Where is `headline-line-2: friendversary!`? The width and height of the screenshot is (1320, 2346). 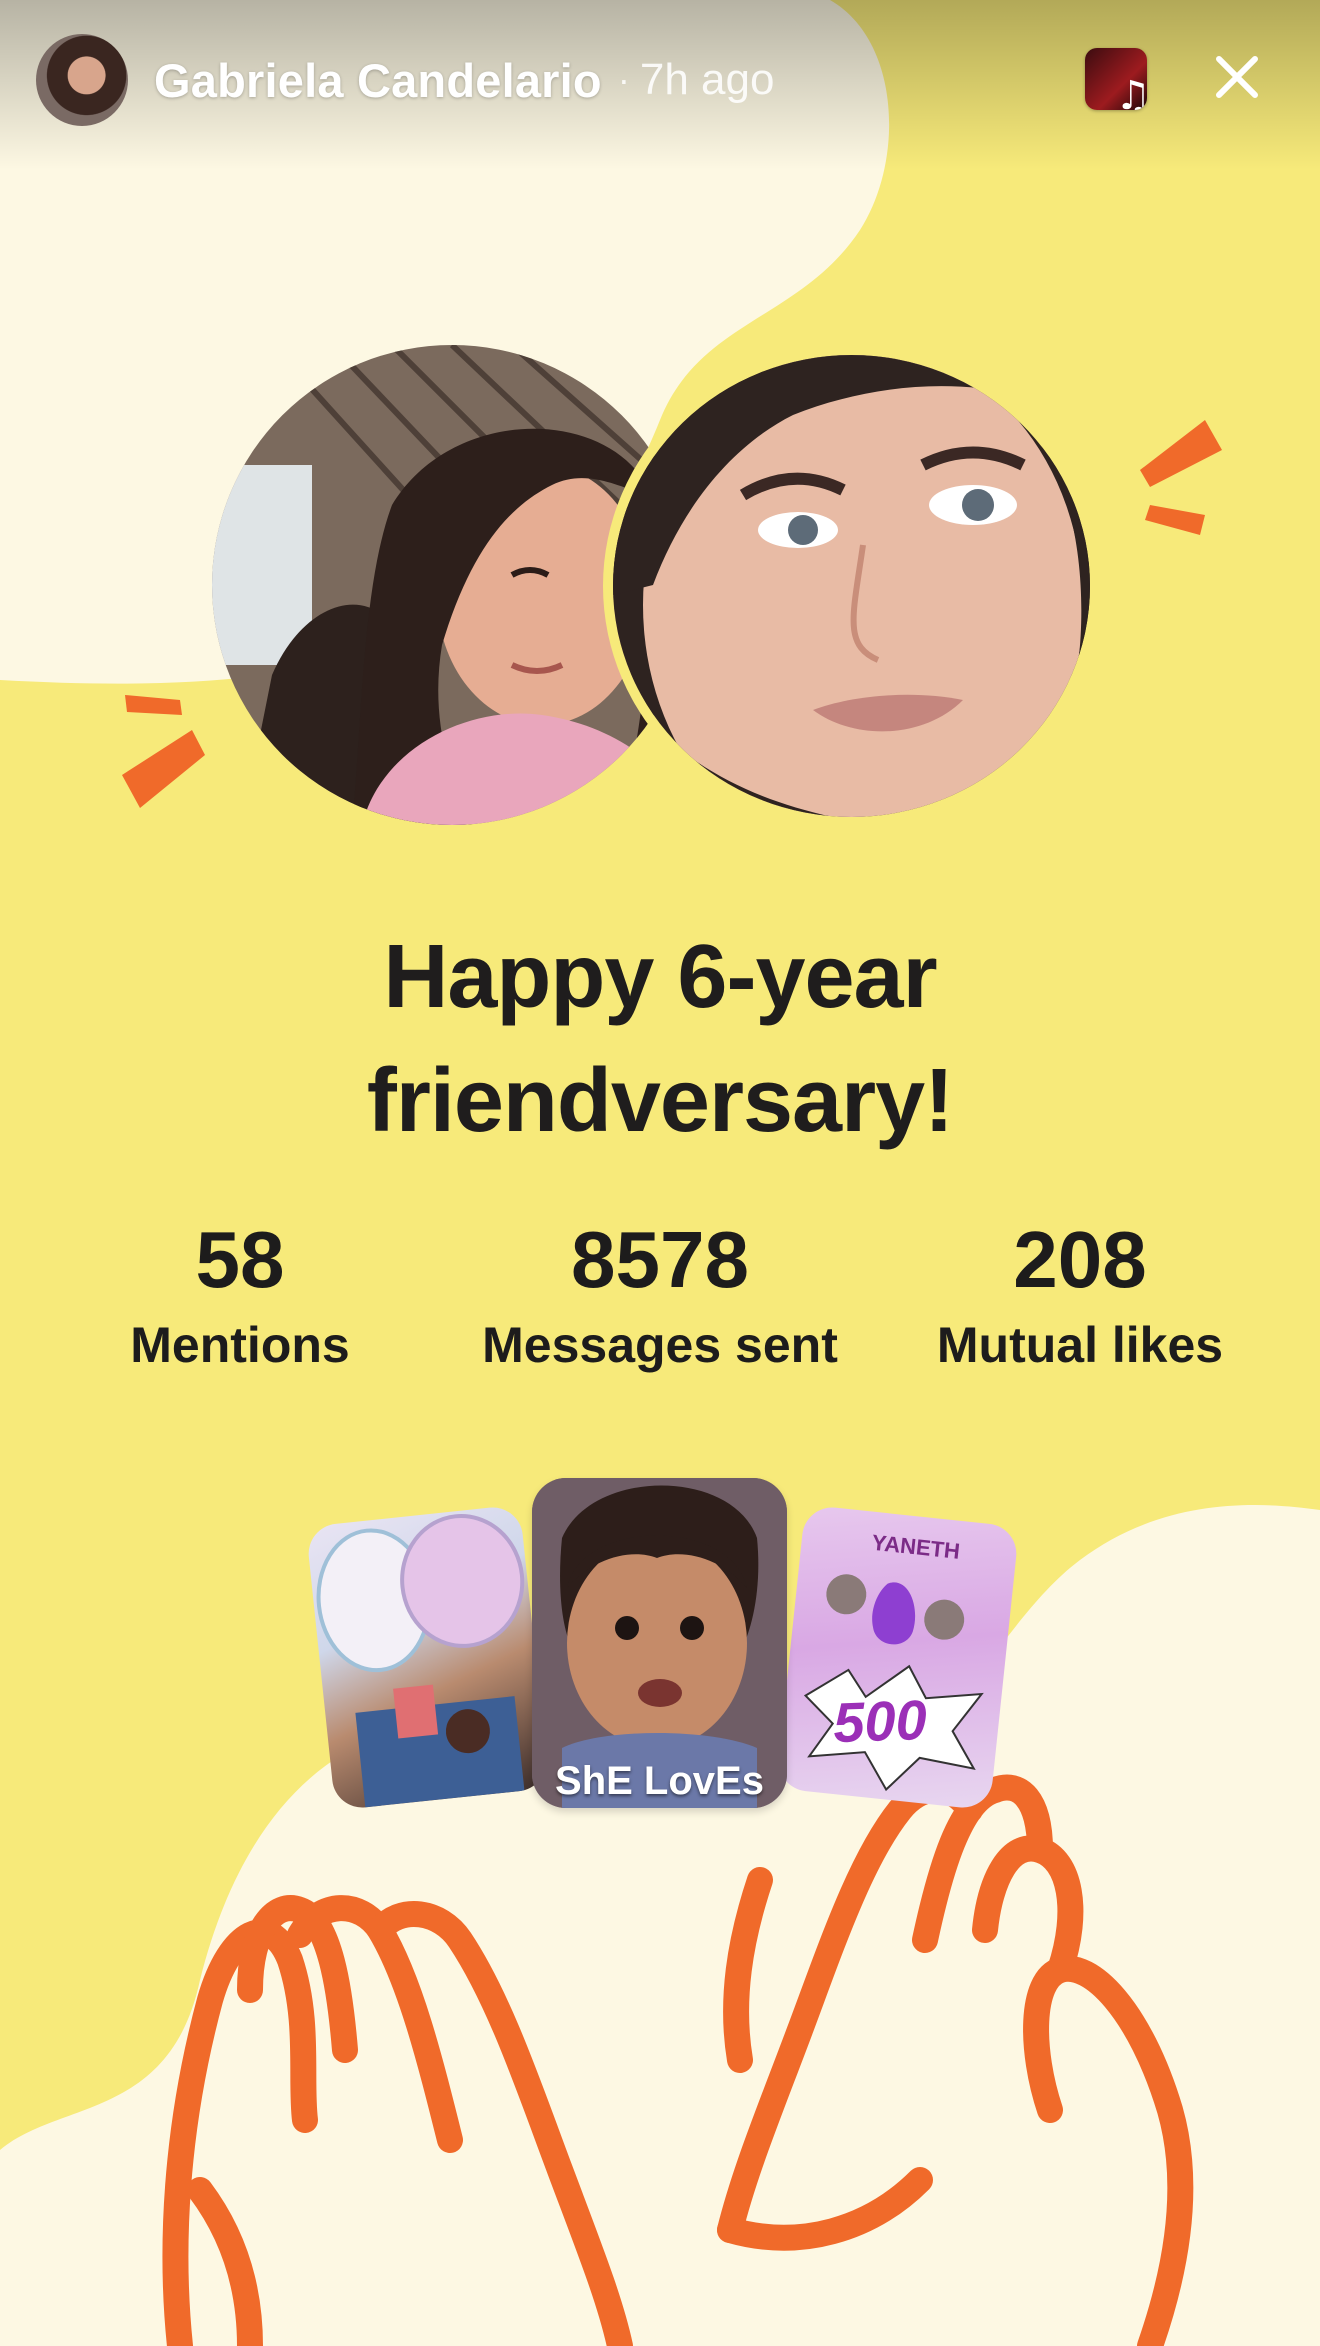
headline-line-2: friendversary! is located at coordinates (660, 1101).